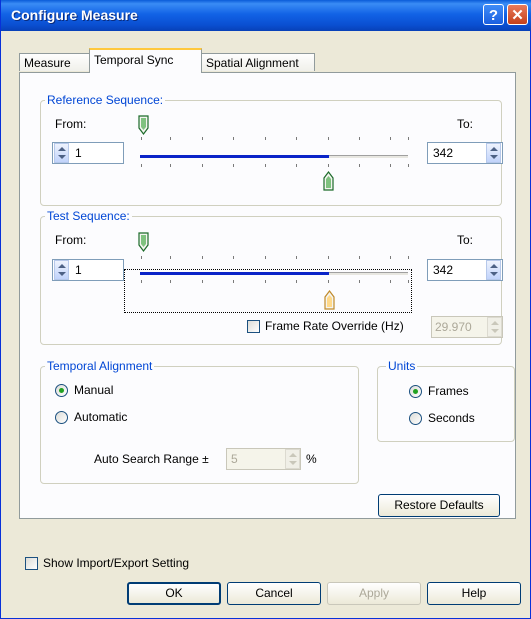  Describe the element at coordinates (234, 459) in the screenshot. I see `auto-search-range-value: 5` at that location.